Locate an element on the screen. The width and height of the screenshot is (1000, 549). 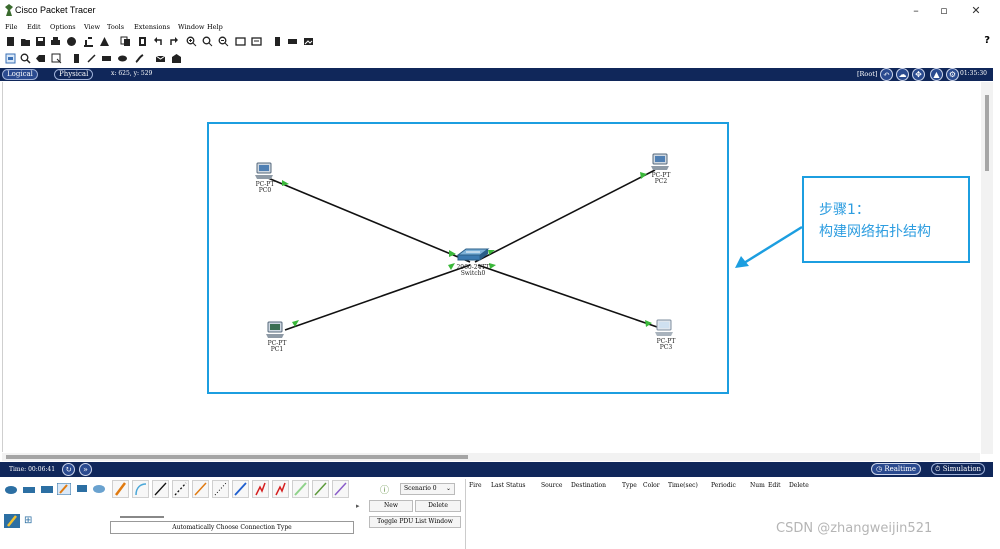
auto-connection-icon is located at coordinates (120, 489).